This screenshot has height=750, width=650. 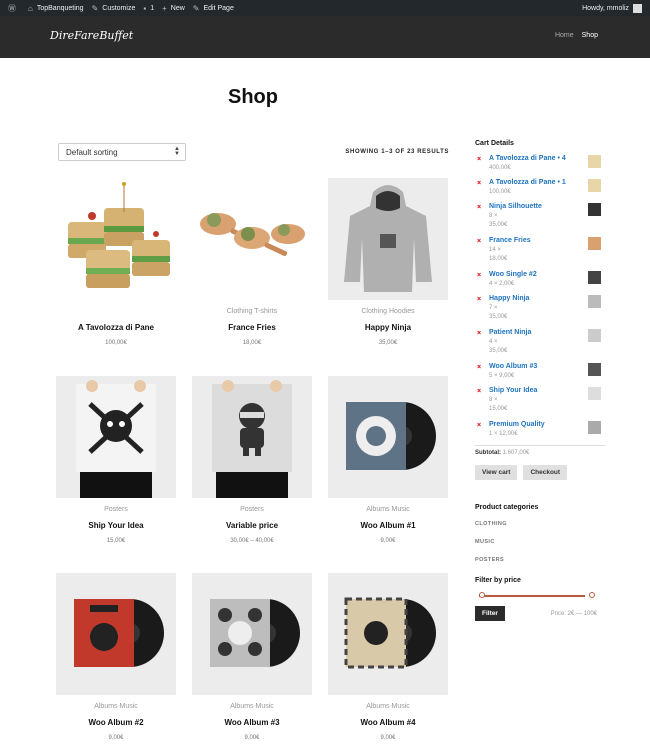 I want to click on customize-link: ✎ Customize, so click(x=114, y=8).